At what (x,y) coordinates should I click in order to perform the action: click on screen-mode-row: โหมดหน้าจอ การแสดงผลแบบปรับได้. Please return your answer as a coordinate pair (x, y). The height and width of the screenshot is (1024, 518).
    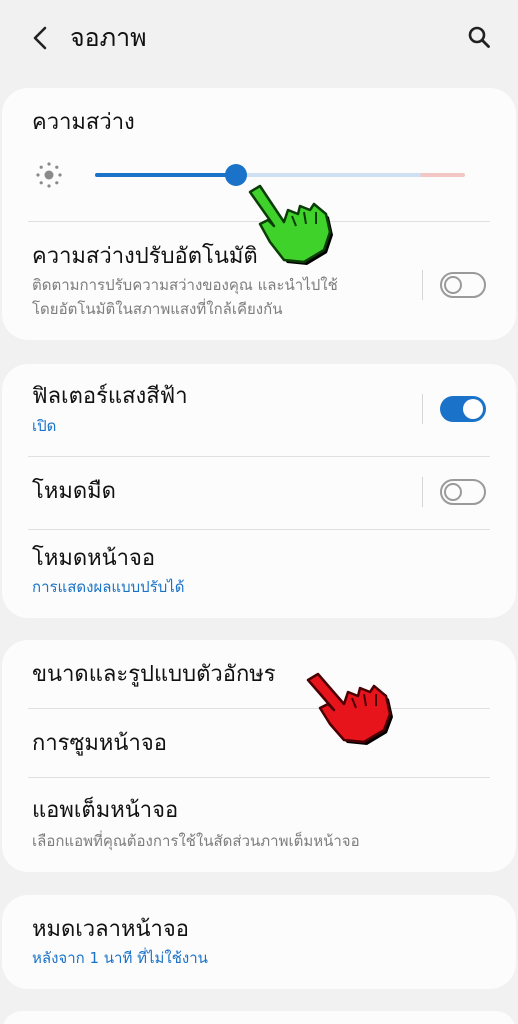
    Looking at the image, I should click on (259, 574).